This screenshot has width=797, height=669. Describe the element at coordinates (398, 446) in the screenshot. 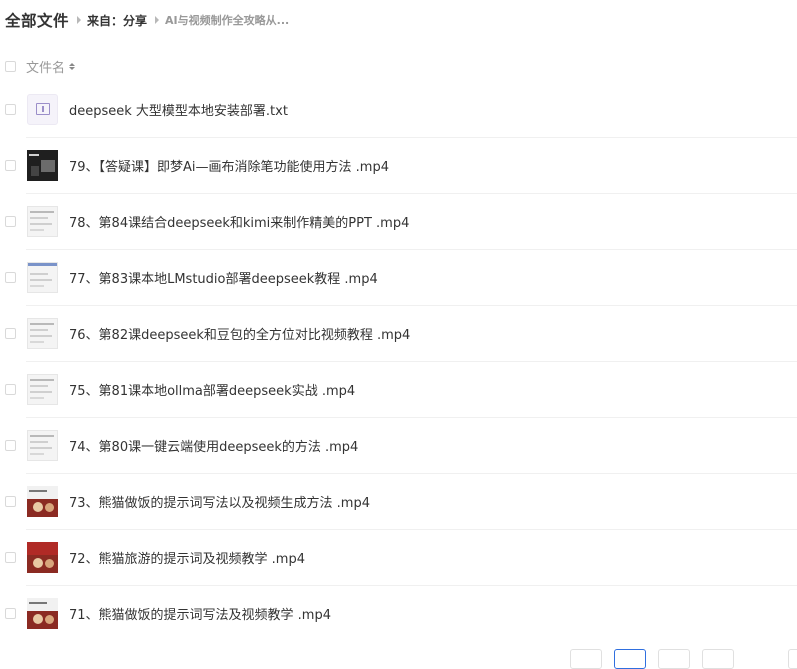

I see `file-row: 74、第80课一键云端使用deepseek的方法 .mp4` at that location.